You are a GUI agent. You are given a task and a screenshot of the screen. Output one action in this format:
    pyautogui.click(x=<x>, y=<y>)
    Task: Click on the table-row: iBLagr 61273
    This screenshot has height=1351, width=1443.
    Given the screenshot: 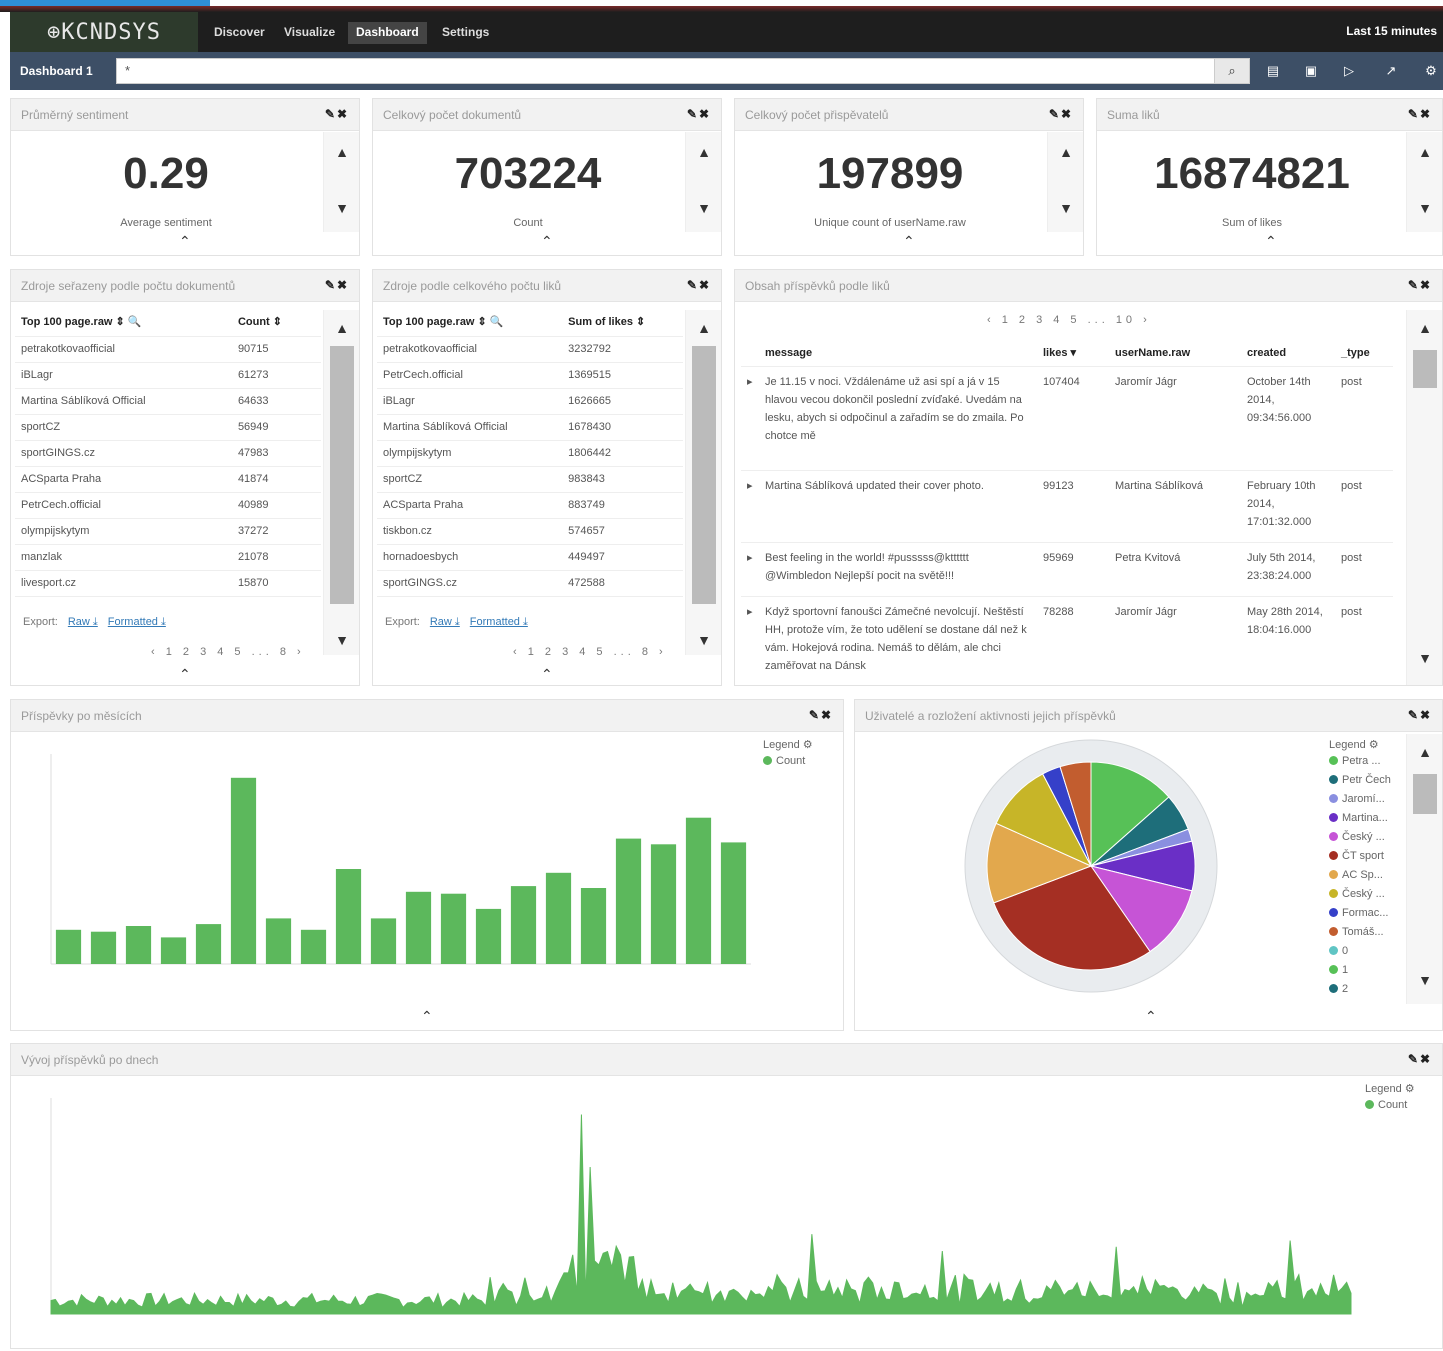 What is the action you would take?
    pyautogui.click(x=168, y=375)
    